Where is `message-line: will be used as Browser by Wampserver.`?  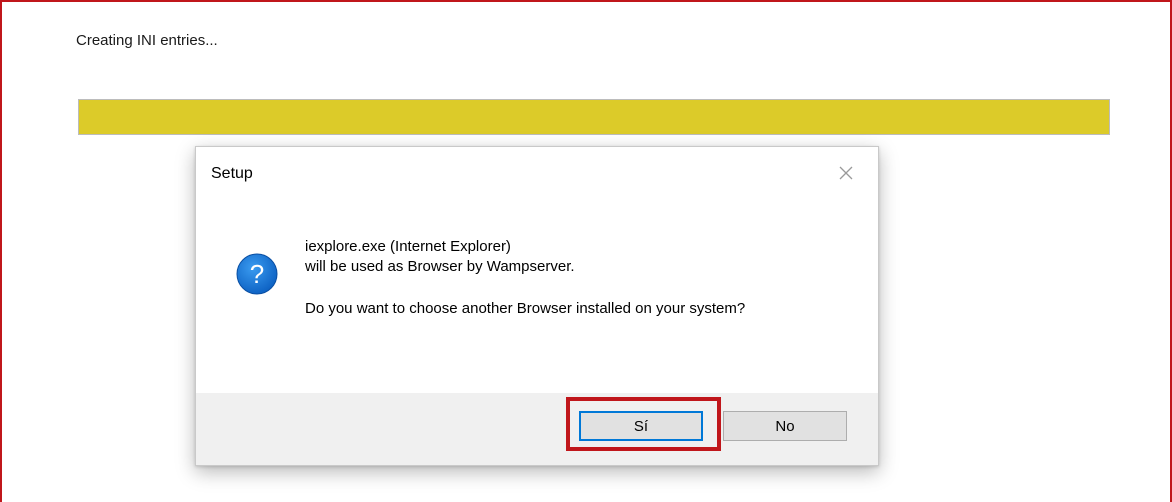 message-line: will be used as Browser by Wampserver. is located at coordinates (440, 266).